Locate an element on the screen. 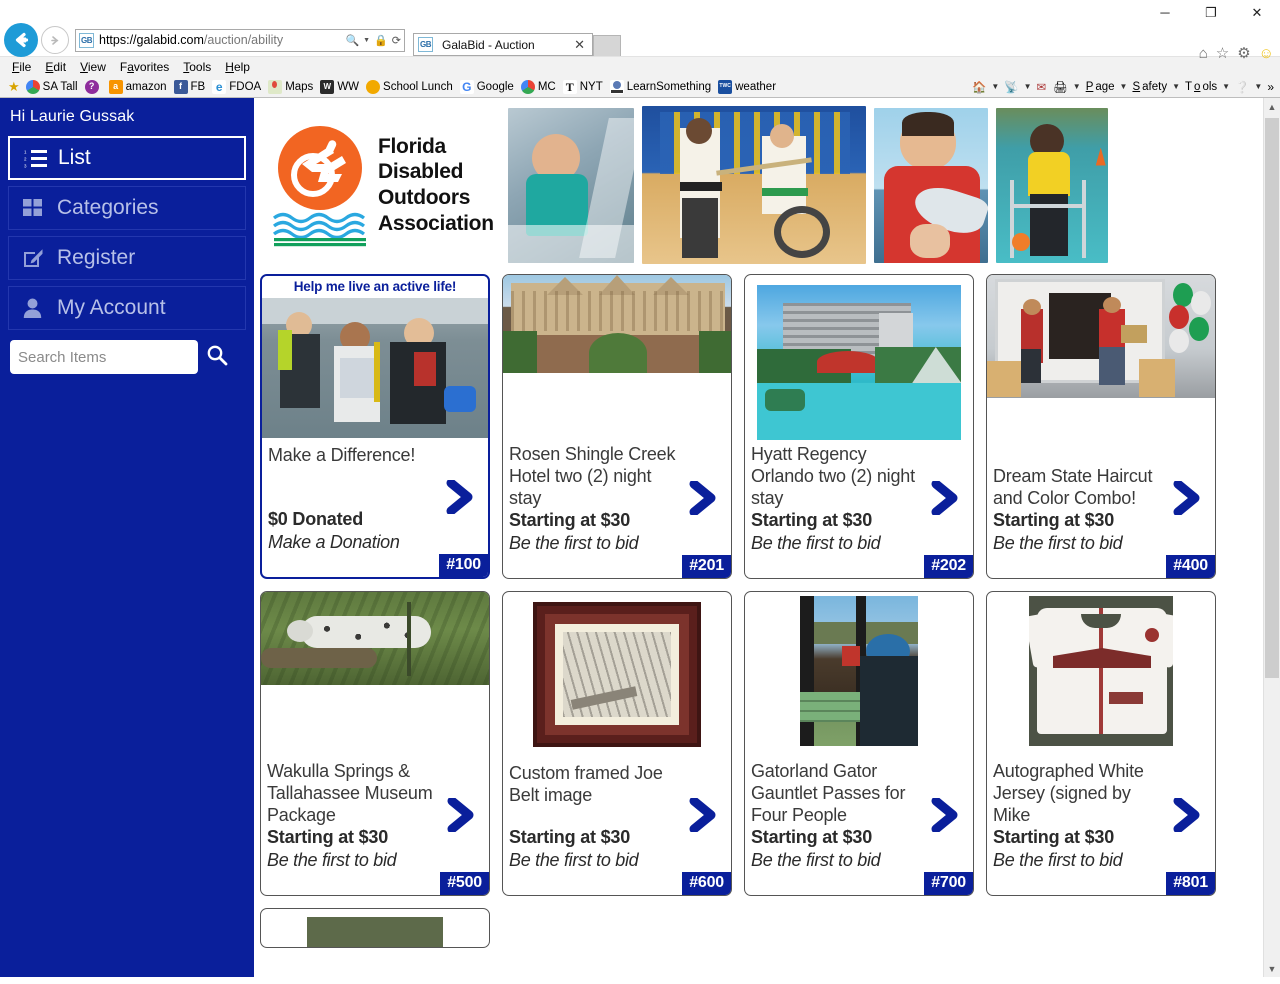 The image size is (1280, 984). pencil-square-icon is located at coordinates (35, 258).